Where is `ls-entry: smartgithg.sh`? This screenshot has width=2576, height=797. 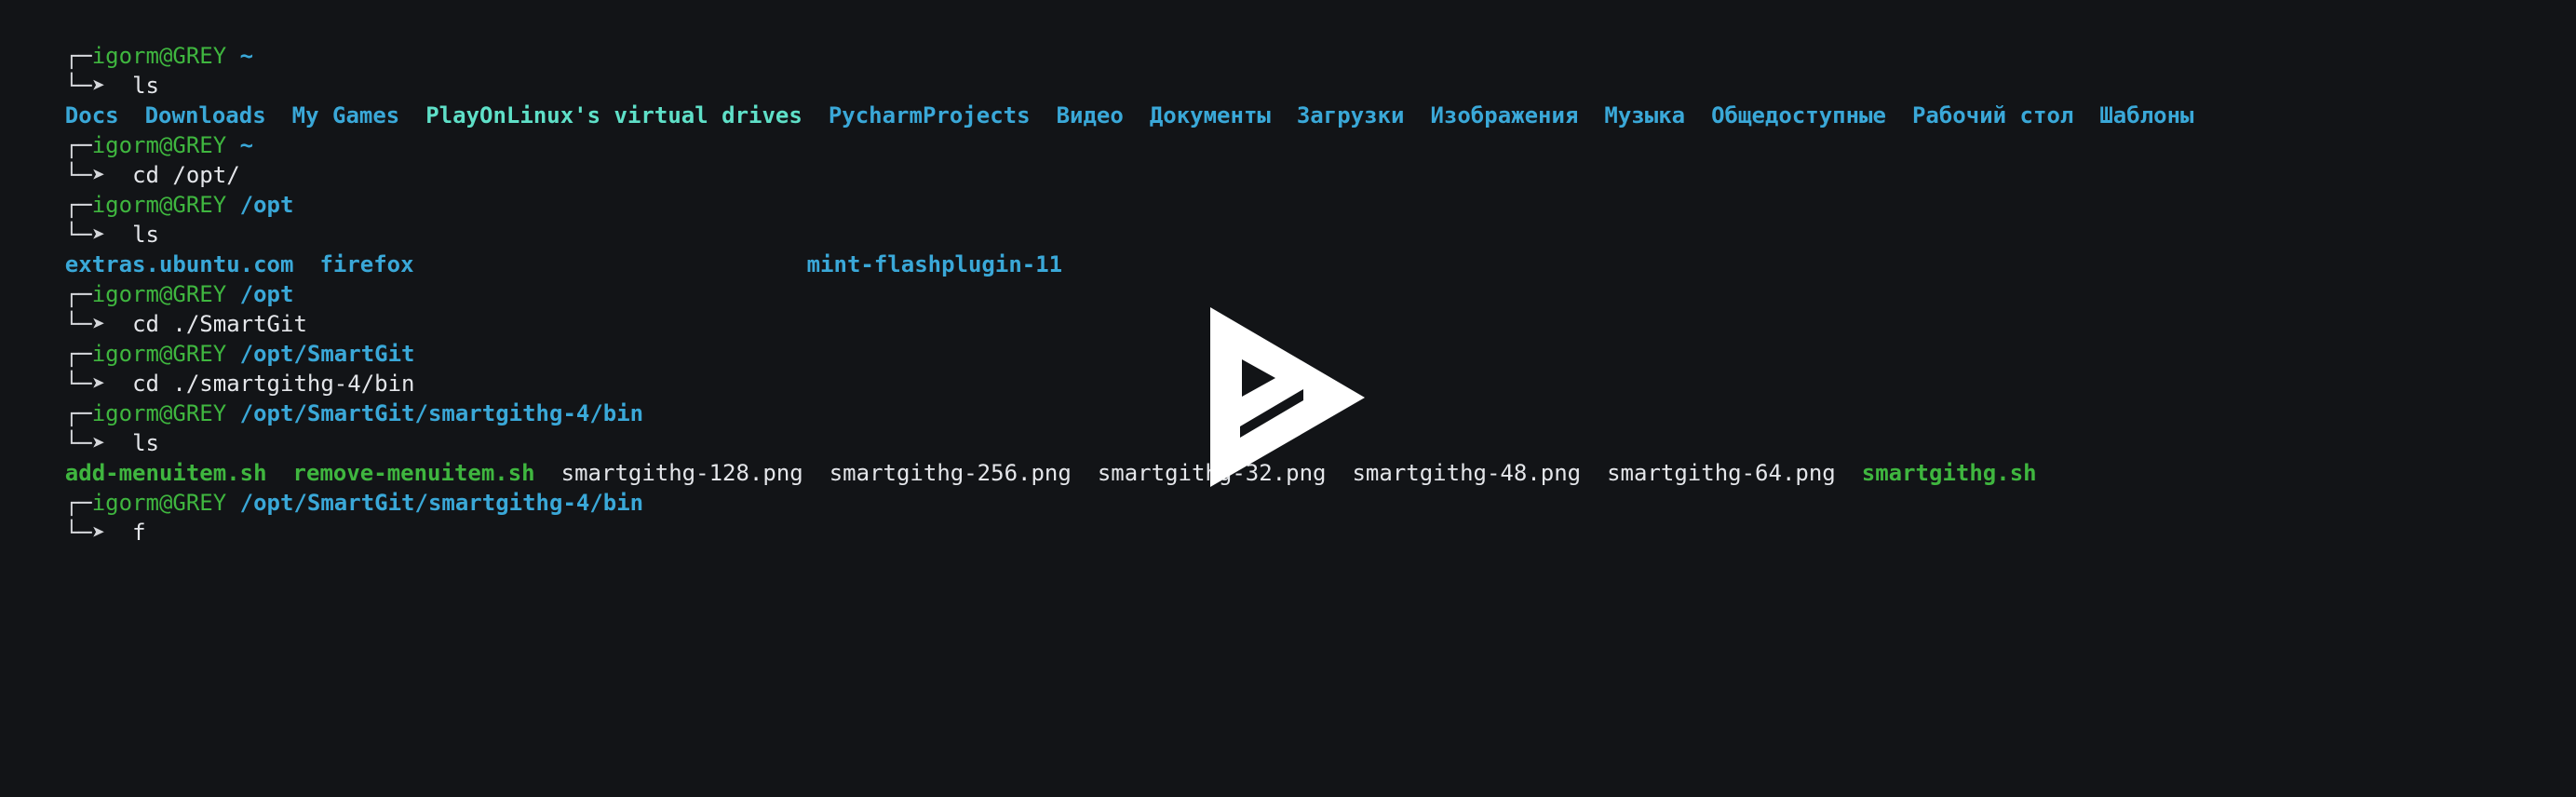
ls-entry: smartgithg.sh is located at coordinates (1949, 473).